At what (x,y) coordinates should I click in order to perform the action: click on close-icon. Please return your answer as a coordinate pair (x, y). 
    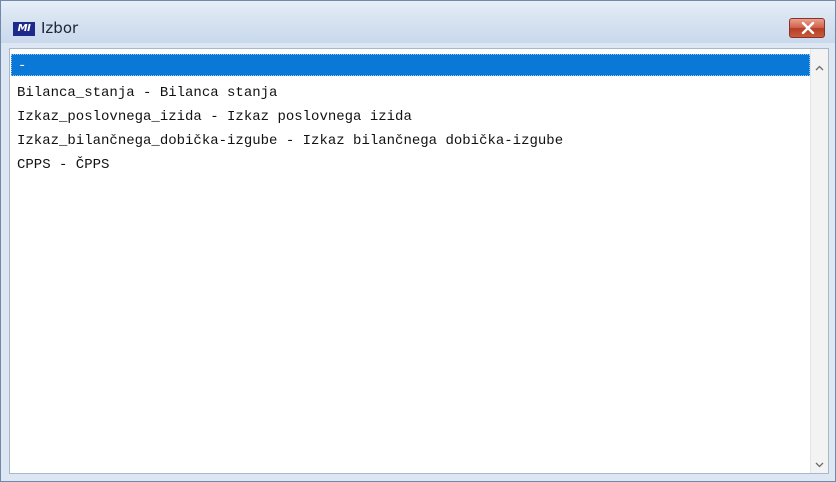
    Looking at the image, I should click on (808, 28).